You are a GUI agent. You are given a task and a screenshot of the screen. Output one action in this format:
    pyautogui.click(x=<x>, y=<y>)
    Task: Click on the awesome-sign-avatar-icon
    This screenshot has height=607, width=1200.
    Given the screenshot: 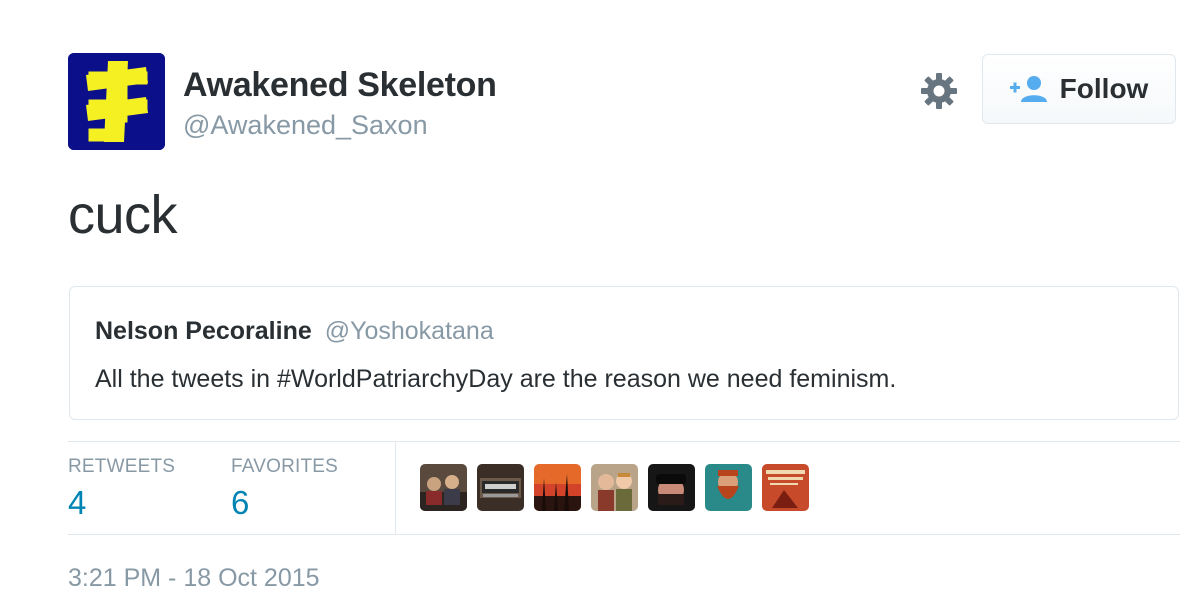 What is the action you would take?
    pyautogui.click(x=500, y=487)
    